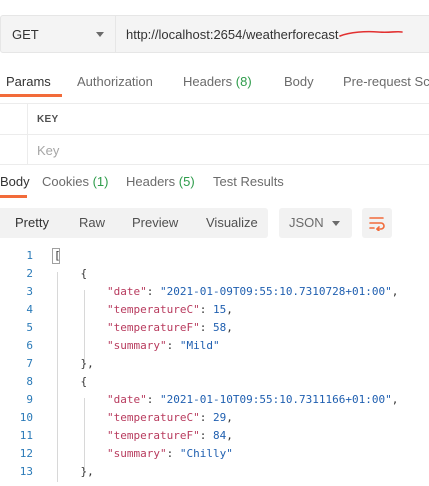 This screenshot has width=429, height=486. What do you see at coordinates (153, 417) in the screenshot?
I see `json-key: "temperatureC"` at bounding box center [153, 417].